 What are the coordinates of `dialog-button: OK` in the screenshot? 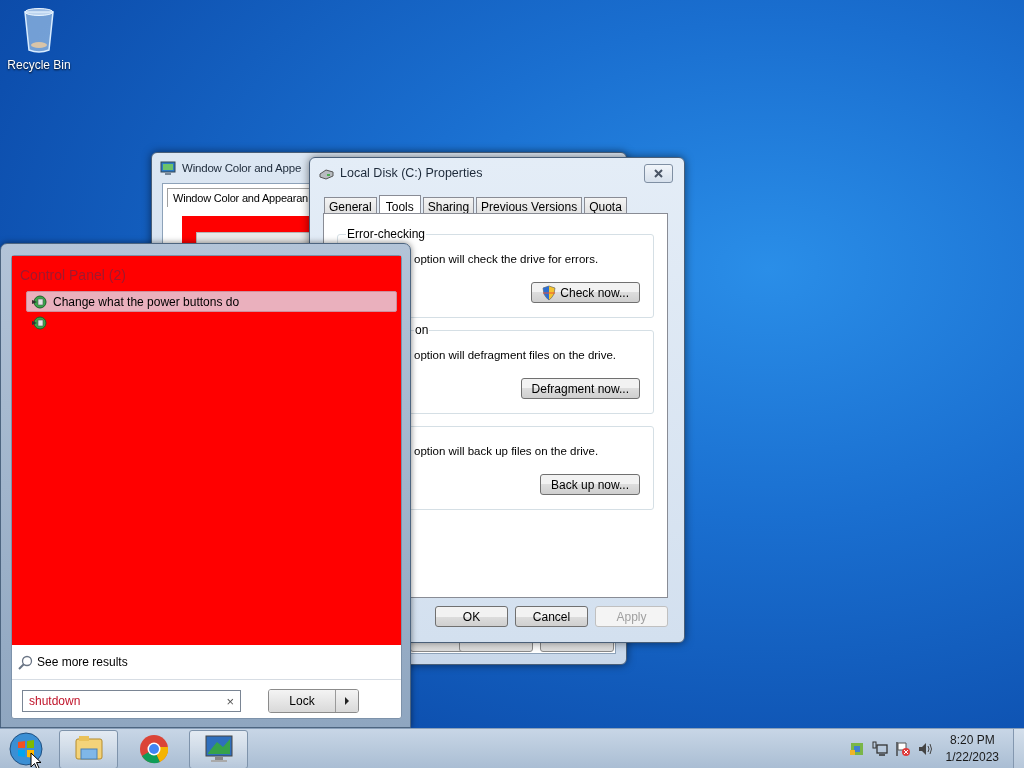 It's located at (471, 616).